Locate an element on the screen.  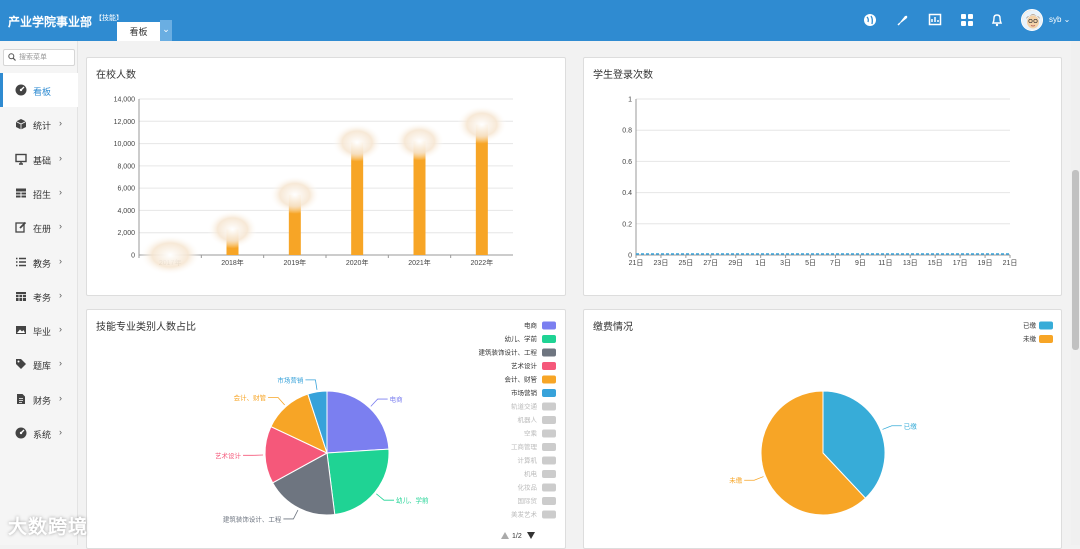
search-input: 搜索菜单 is located at coordinates (39, 57).